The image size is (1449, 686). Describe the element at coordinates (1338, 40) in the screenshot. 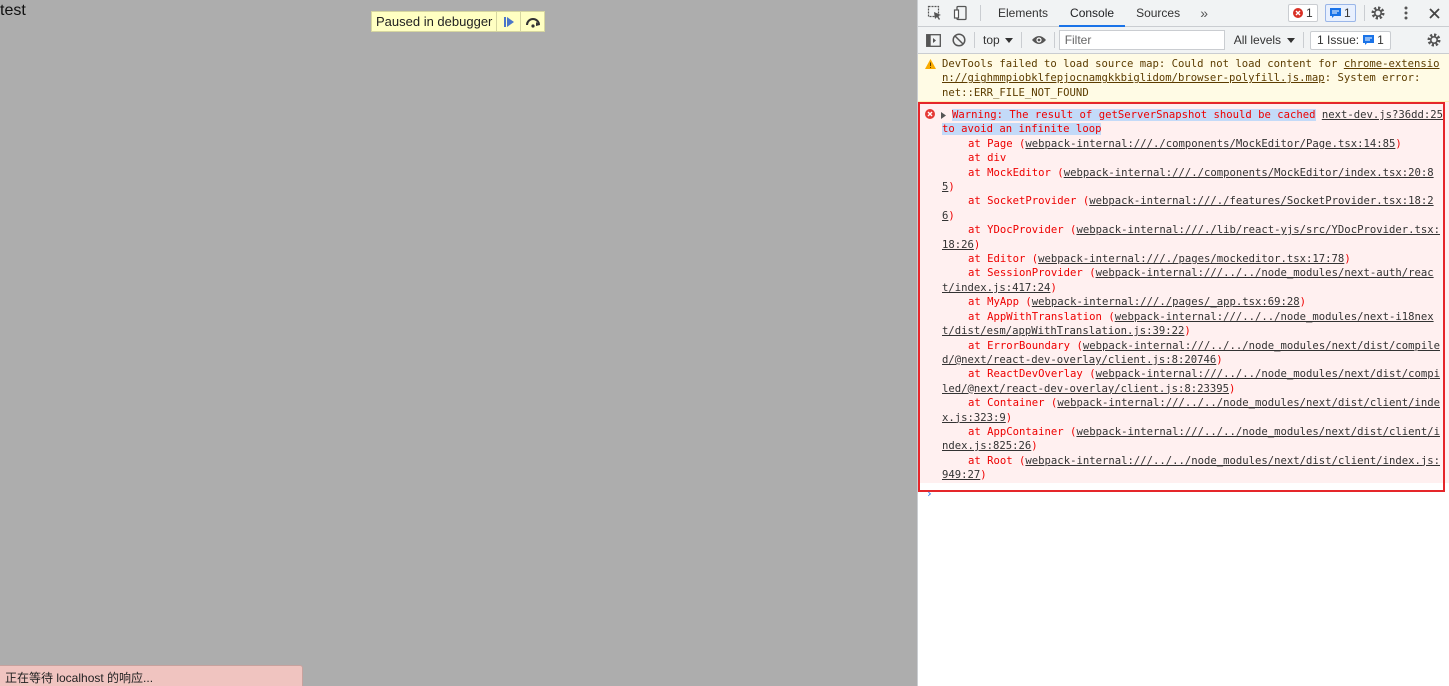

I see `issues-label: 1 Issue:` at that location.